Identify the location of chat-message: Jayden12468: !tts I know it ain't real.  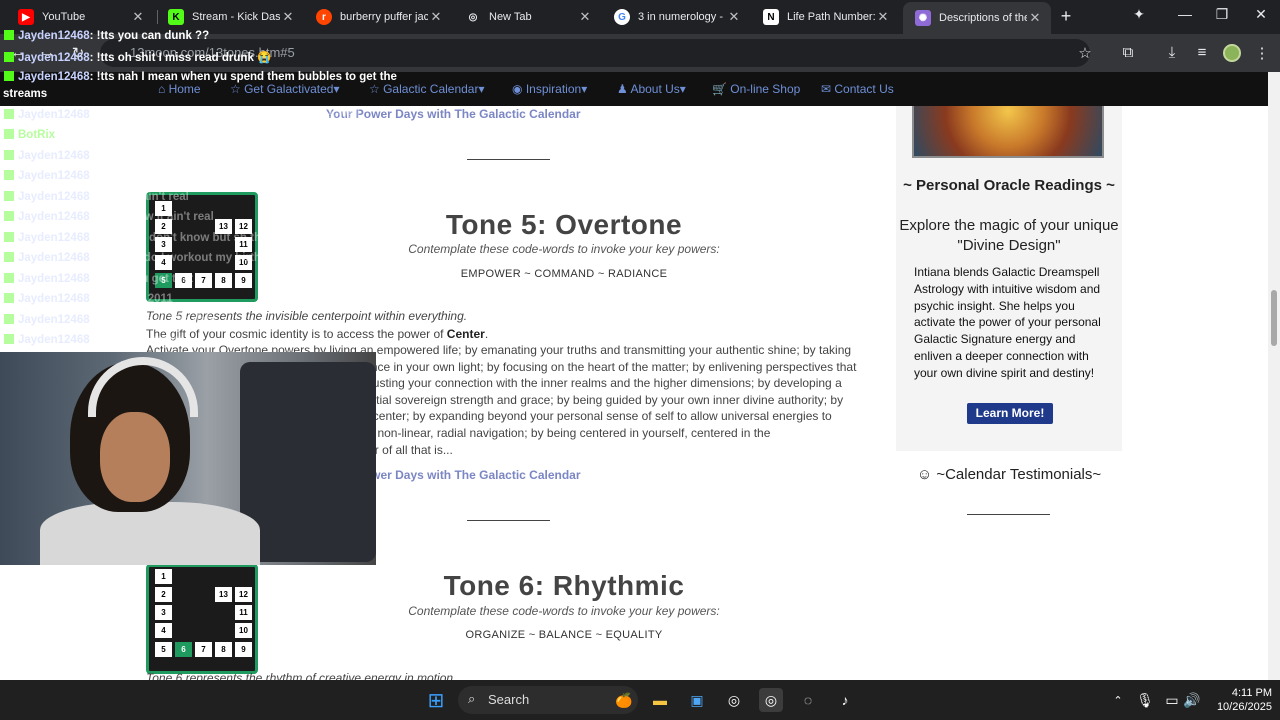
(109, 217).